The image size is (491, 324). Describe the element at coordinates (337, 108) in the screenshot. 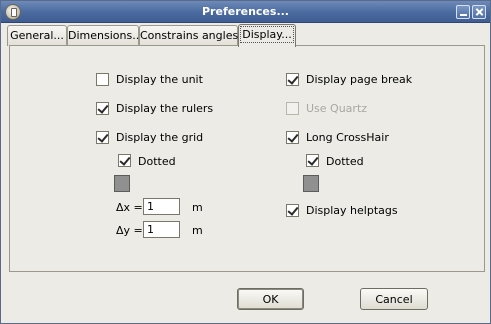

I see `use-quartz-label: Use Quartz` at that location.